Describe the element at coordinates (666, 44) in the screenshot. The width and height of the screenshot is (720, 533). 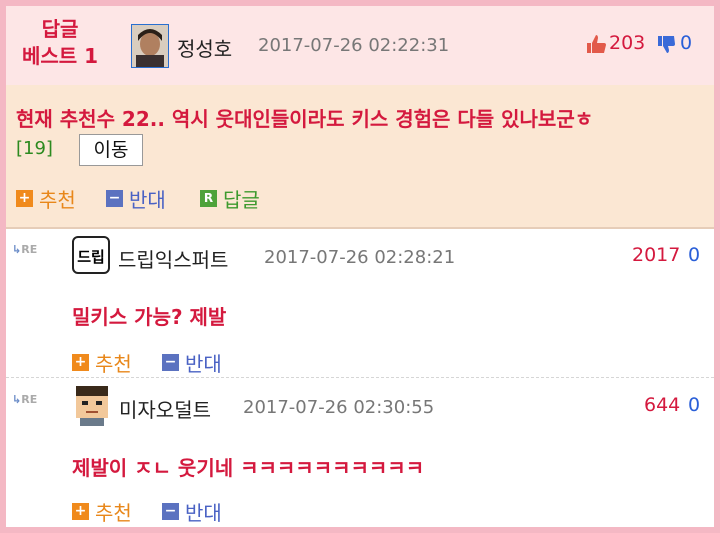
I see `thumbs-down-icon` at that location.